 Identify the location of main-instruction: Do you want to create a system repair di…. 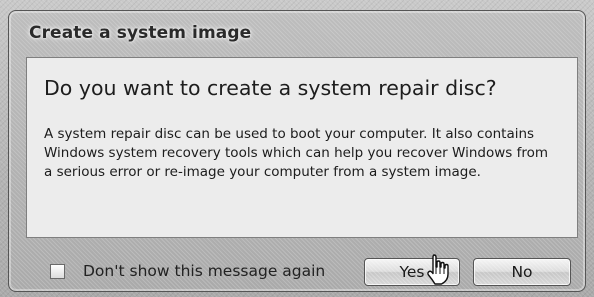
(270, 88).